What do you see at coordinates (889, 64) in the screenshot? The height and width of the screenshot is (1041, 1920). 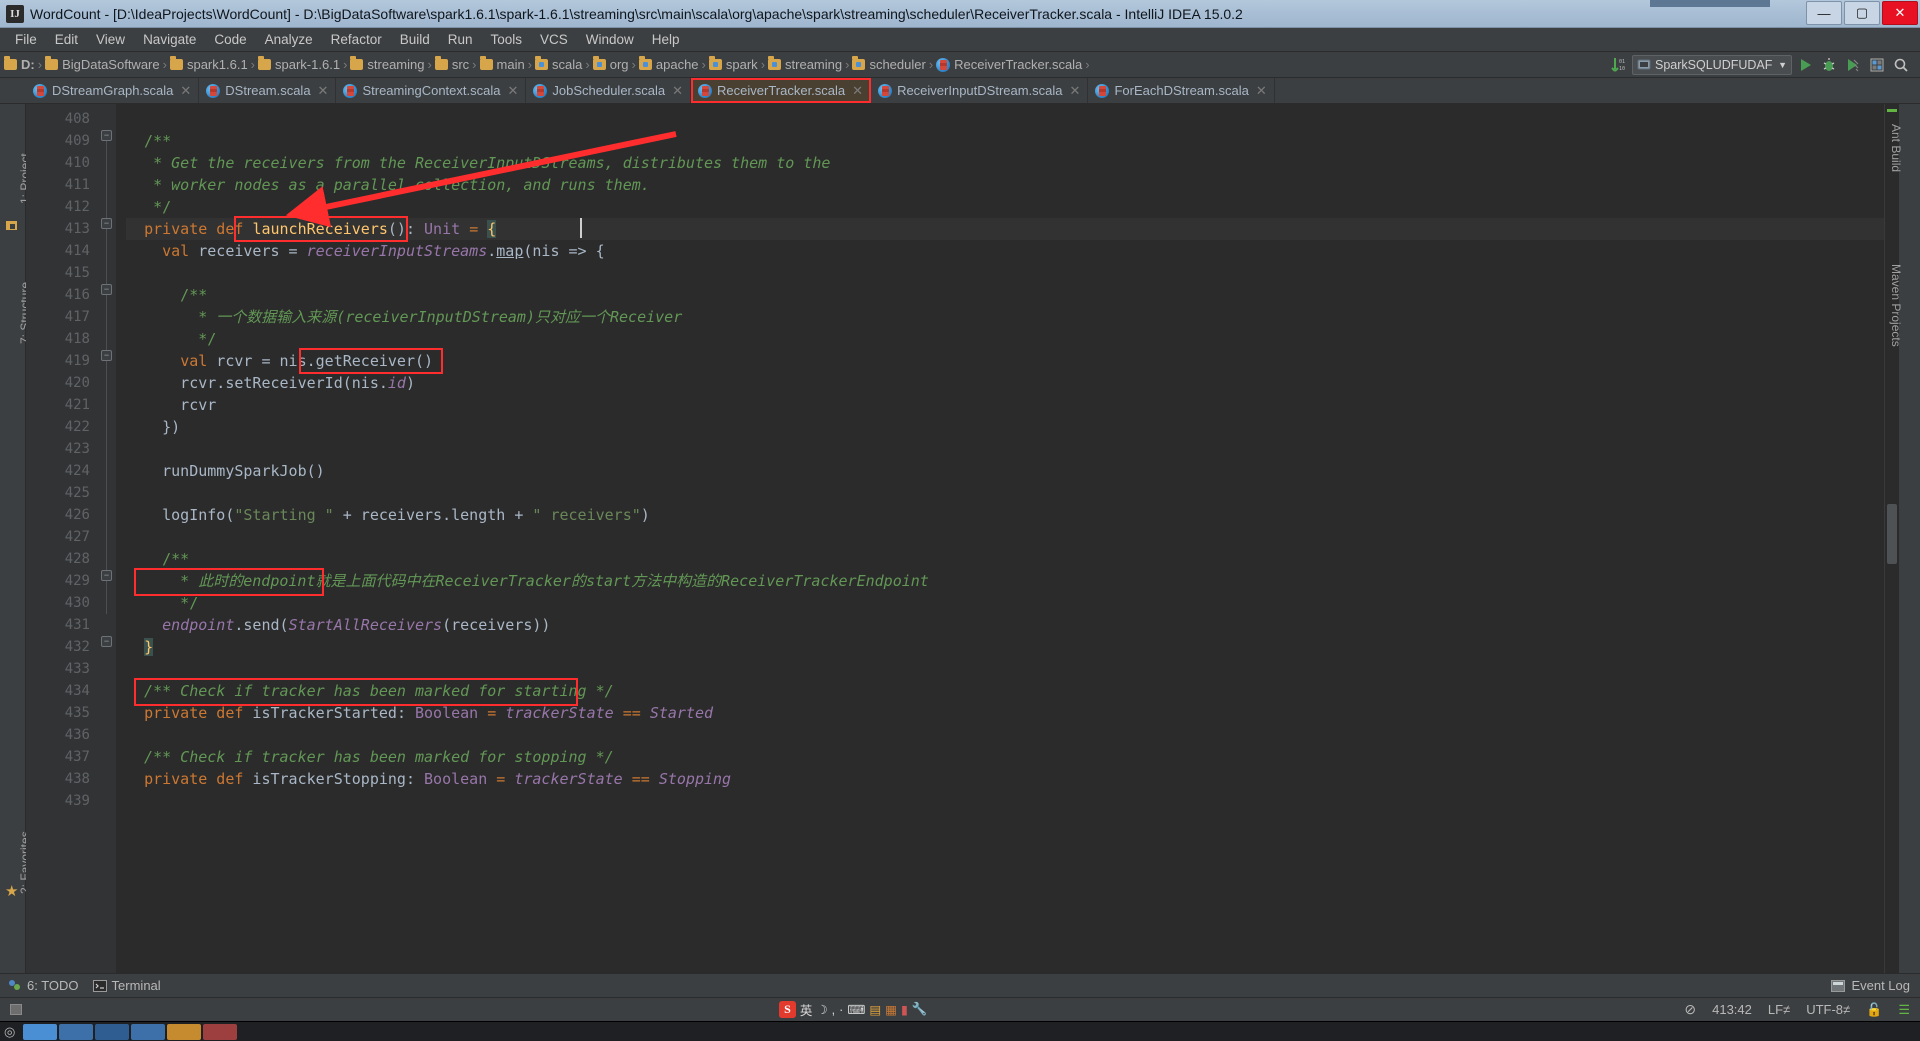 I see `breadcrumb-scheduler: scheduler` at bounding box center [889, 64].